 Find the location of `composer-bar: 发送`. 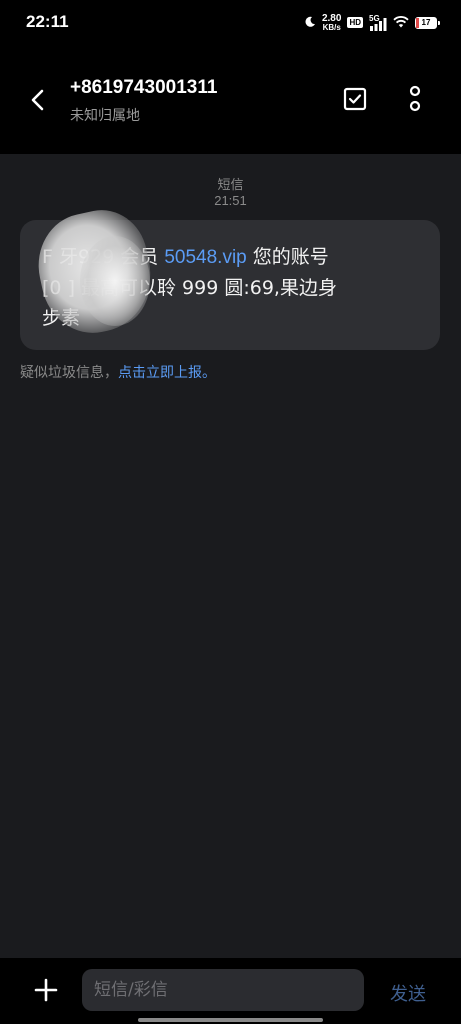

composer-bar: 发送 is located at coordinates (230, 991).